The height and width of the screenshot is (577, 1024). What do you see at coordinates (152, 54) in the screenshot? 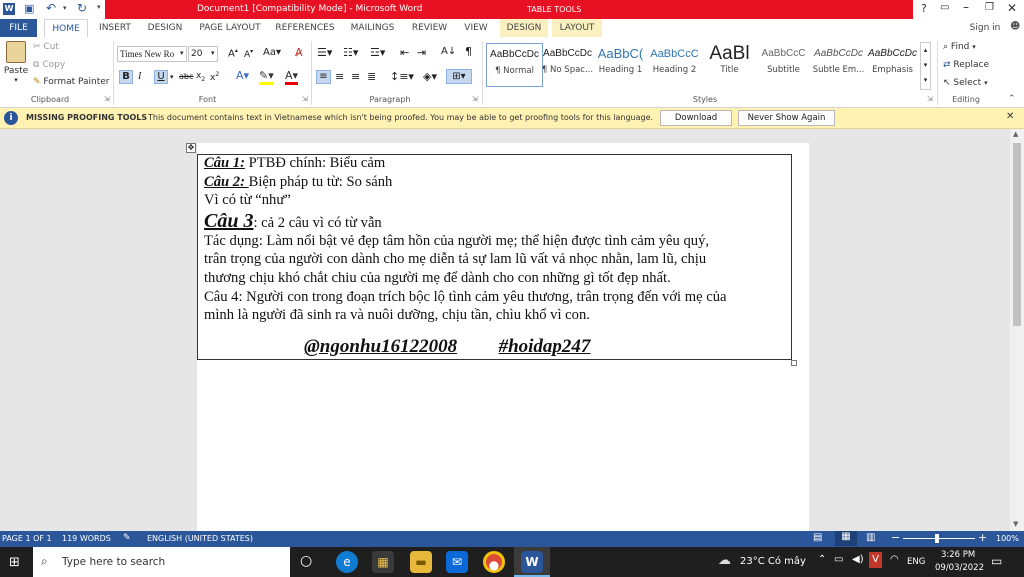
I see `font-name-box: Times New Ro` at bounding box center [152, 54].